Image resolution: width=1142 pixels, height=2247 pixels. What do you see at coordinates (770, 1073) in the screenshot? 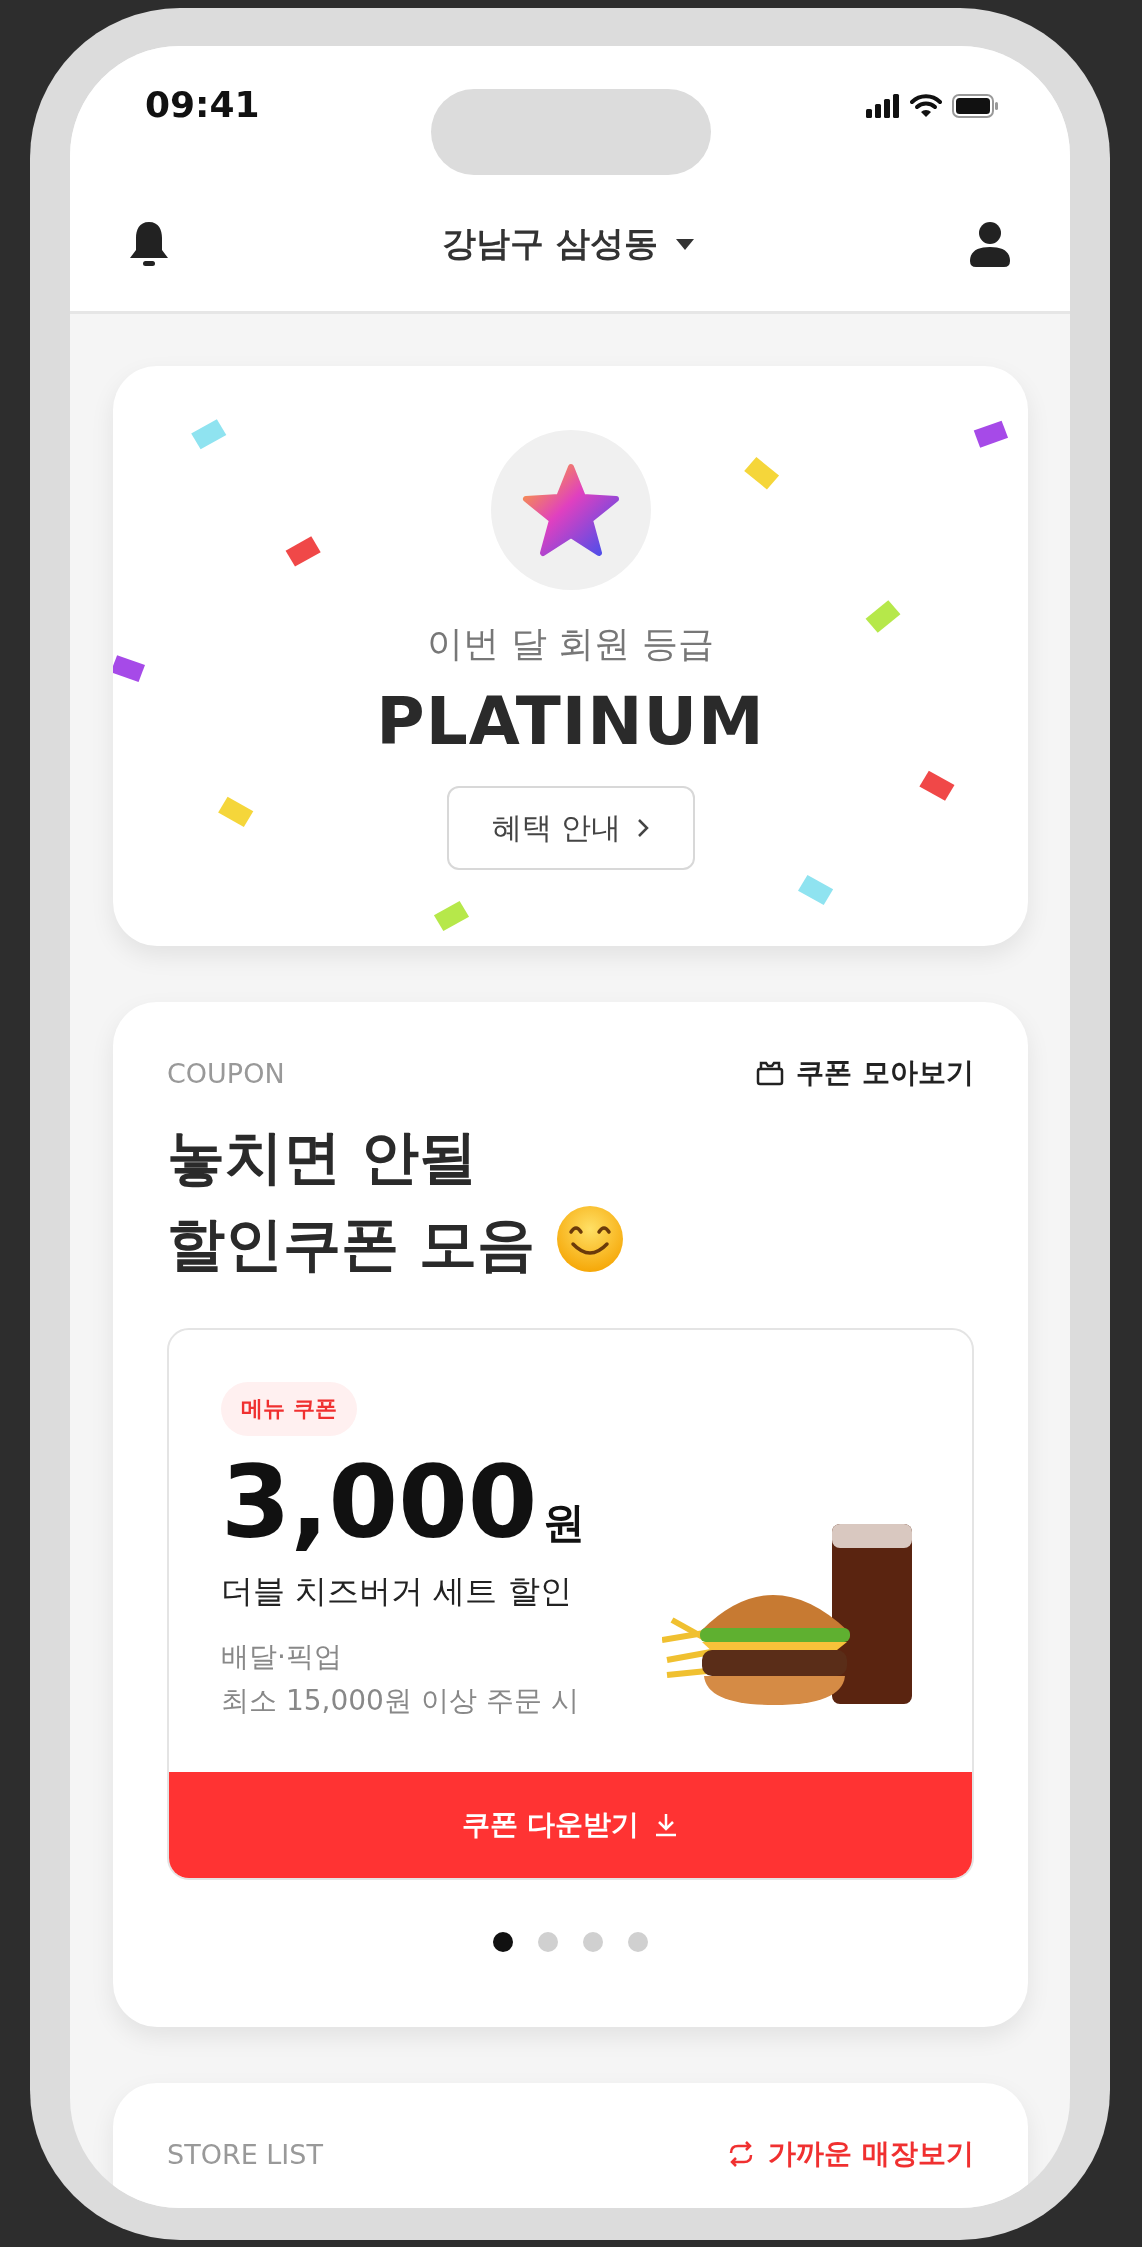
I see `wallet-icon` at bounding box center [770, 1073].